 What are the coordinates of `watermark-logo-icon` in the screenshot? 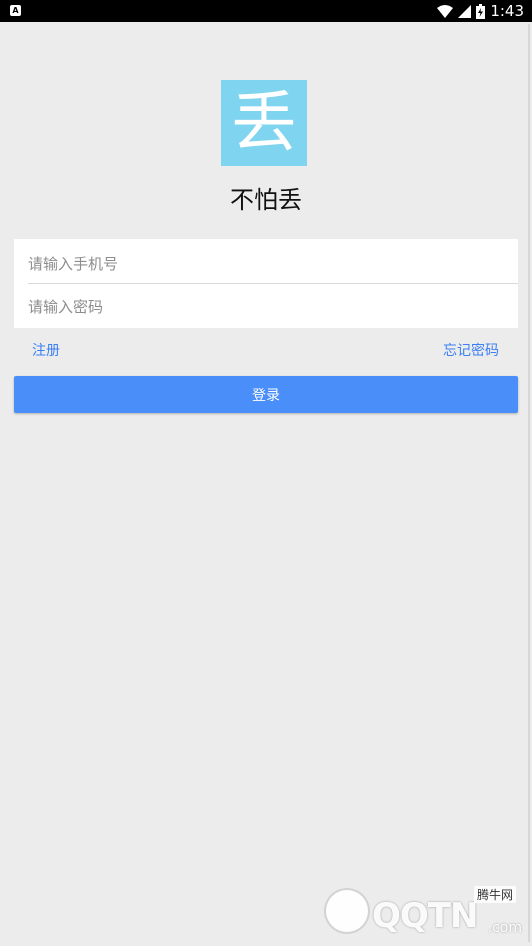 It's located at (347, 911).